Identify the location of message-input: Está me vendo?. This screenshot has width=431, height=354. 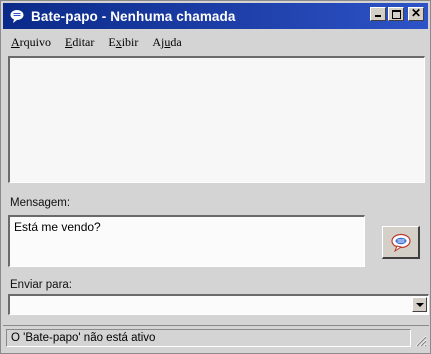
(186, 241).